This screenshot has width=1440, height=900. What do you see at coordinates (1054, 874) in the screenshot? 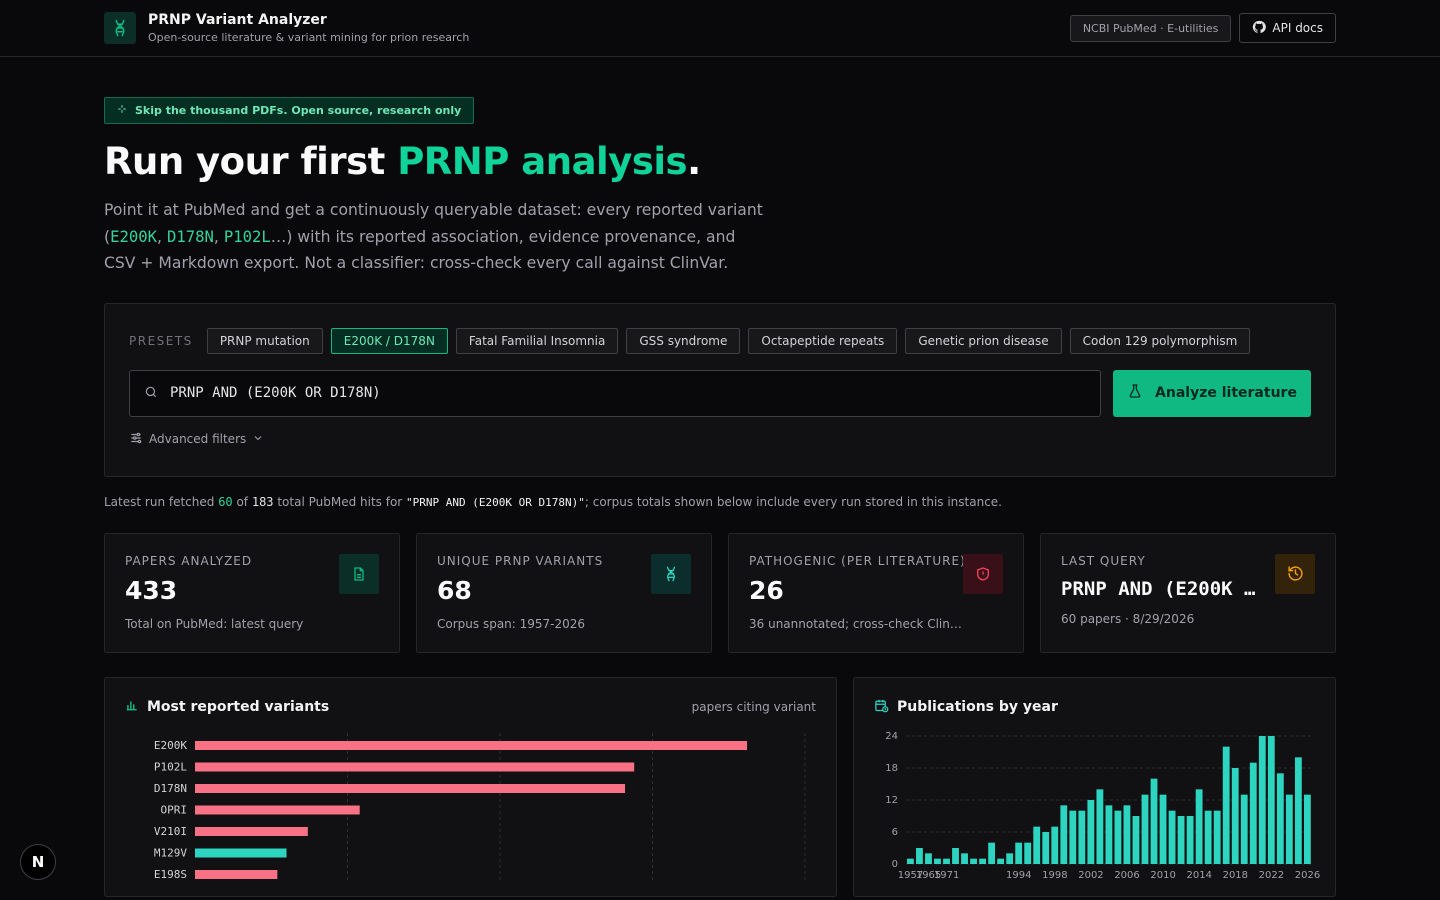
I see `x-tick-label: 1998` at bounding box center [1054, 874].